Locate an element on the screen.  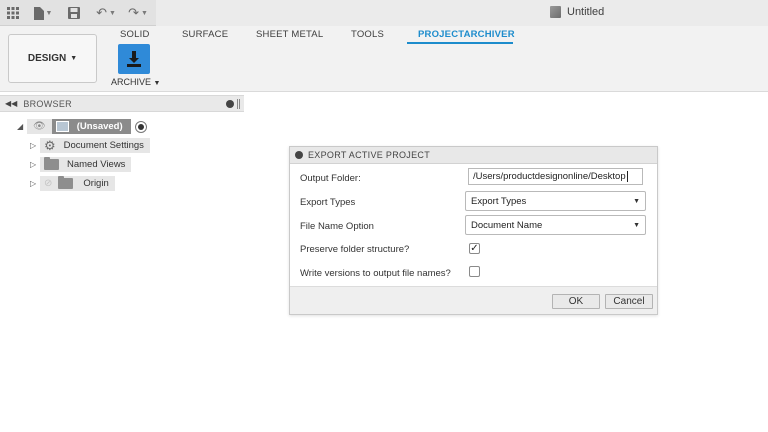
browser-item-named-views: ▷ Named Views is located at coordinates (81, 164).